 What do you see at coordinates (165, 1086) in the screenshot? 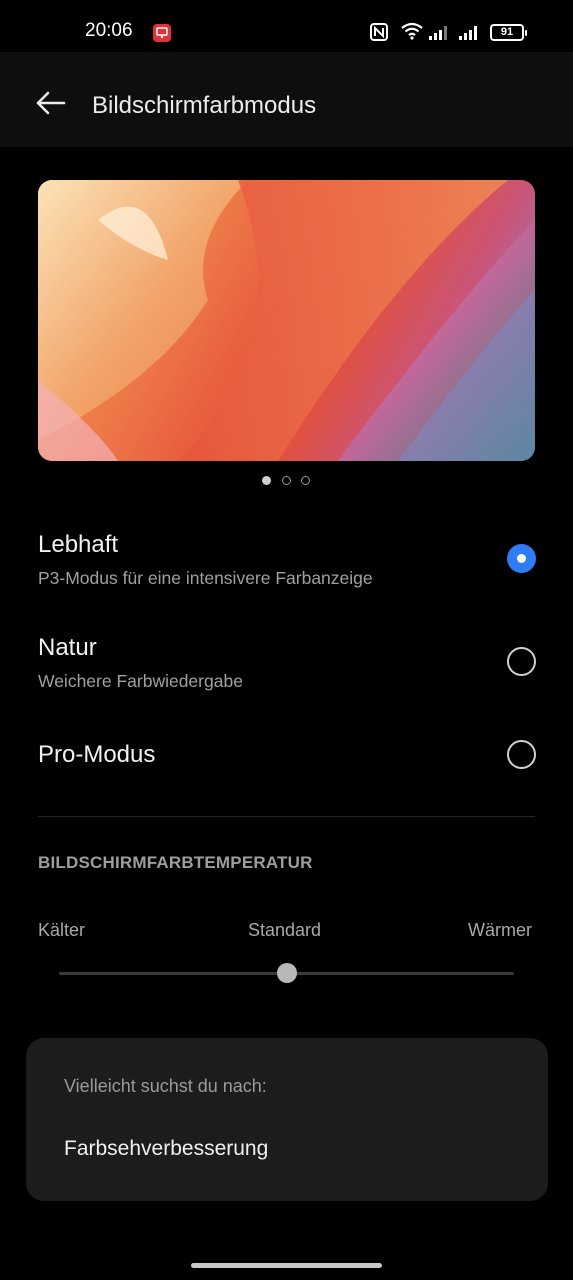
I see `suggestion-title: Vielleicht suchst du nach:` at bounding box center [165, 1086].